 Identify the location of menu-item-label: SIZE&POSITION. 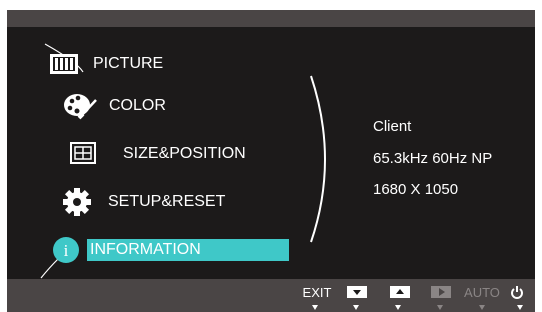
(184, 153).